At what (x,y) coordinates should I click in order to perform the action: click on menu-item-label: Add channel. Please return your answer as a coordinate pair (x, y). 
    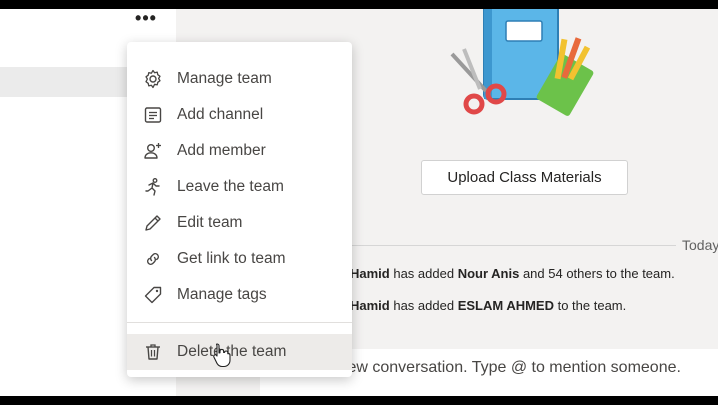
    Looking at the image, I should click on (220, 114).